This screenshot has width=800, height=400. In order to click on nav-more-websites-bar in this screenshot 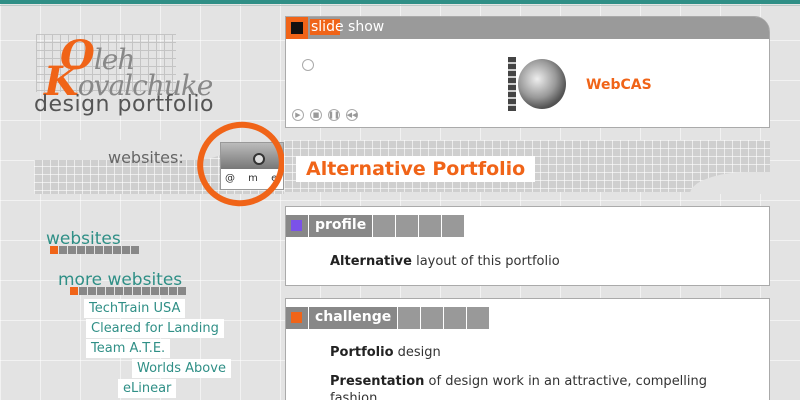, I will do `click(128, 291)`.